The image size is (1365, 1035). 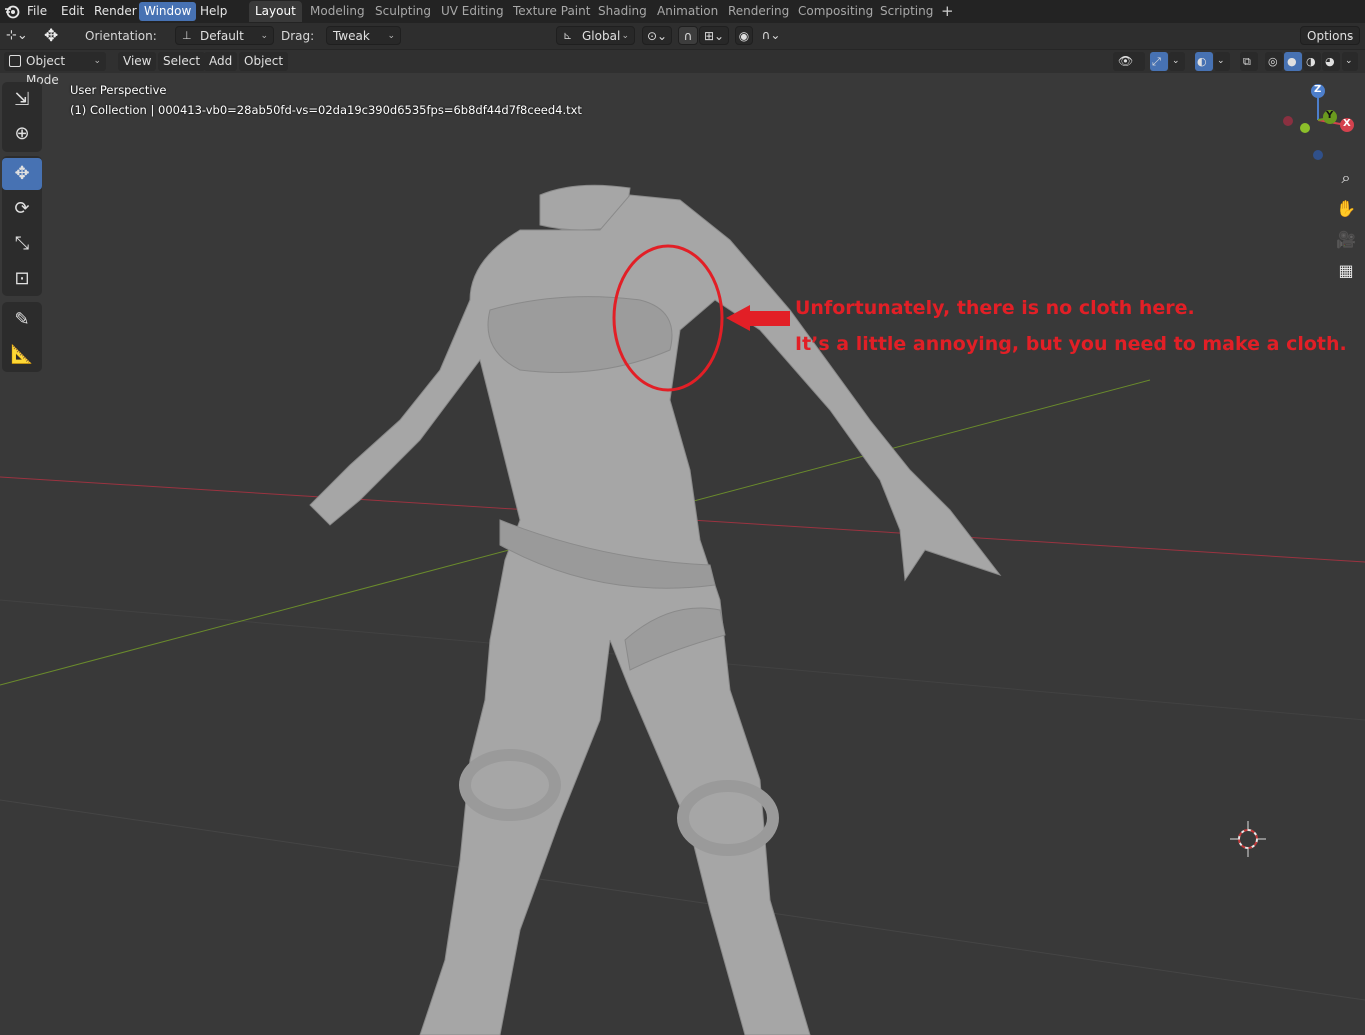 What do you see at coordinates (12, 11) in the screenshot?
I see `blender-logo-icon` at bounding box center [12, 11].